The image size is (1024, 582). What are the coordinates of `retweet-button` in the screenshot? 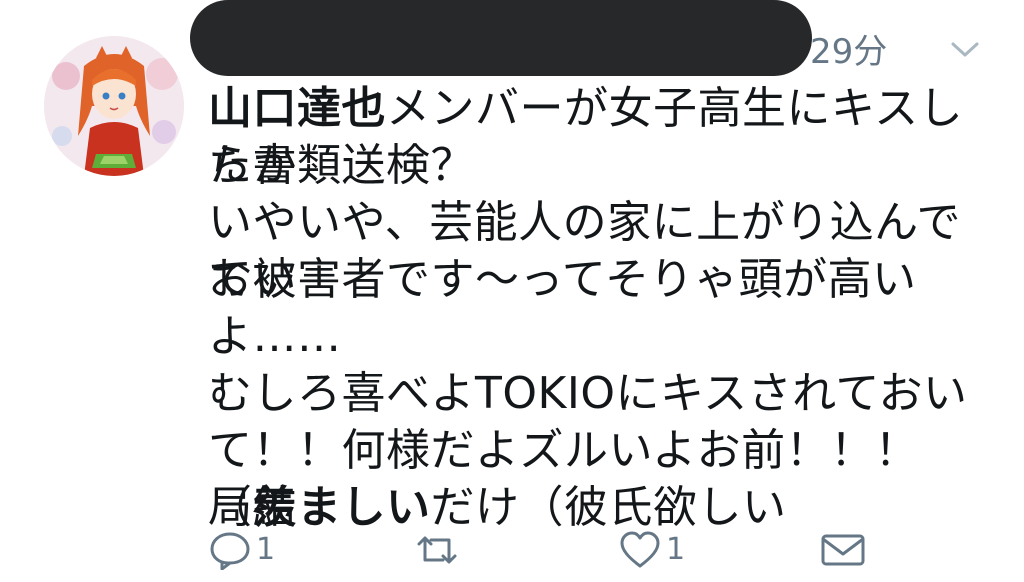 It's located at (439, 550).